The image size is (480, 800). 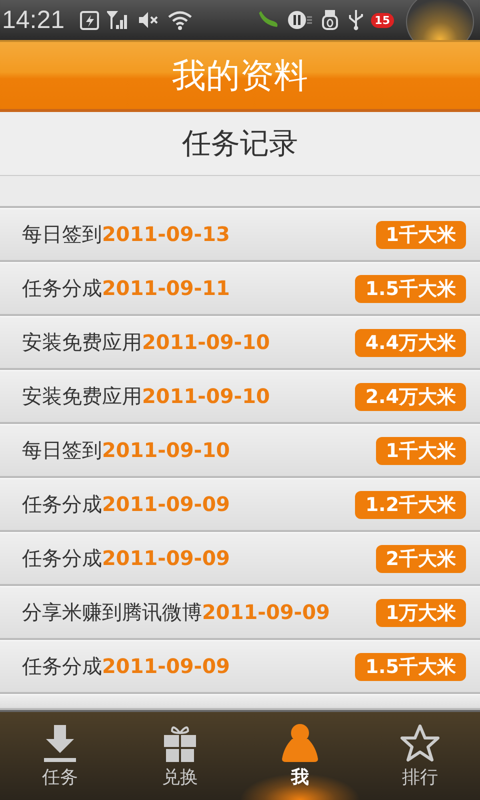 What do you see at coordinates (355, 20) in the screenshot?
I see `usb-icon` at bounding box center [355, 20].